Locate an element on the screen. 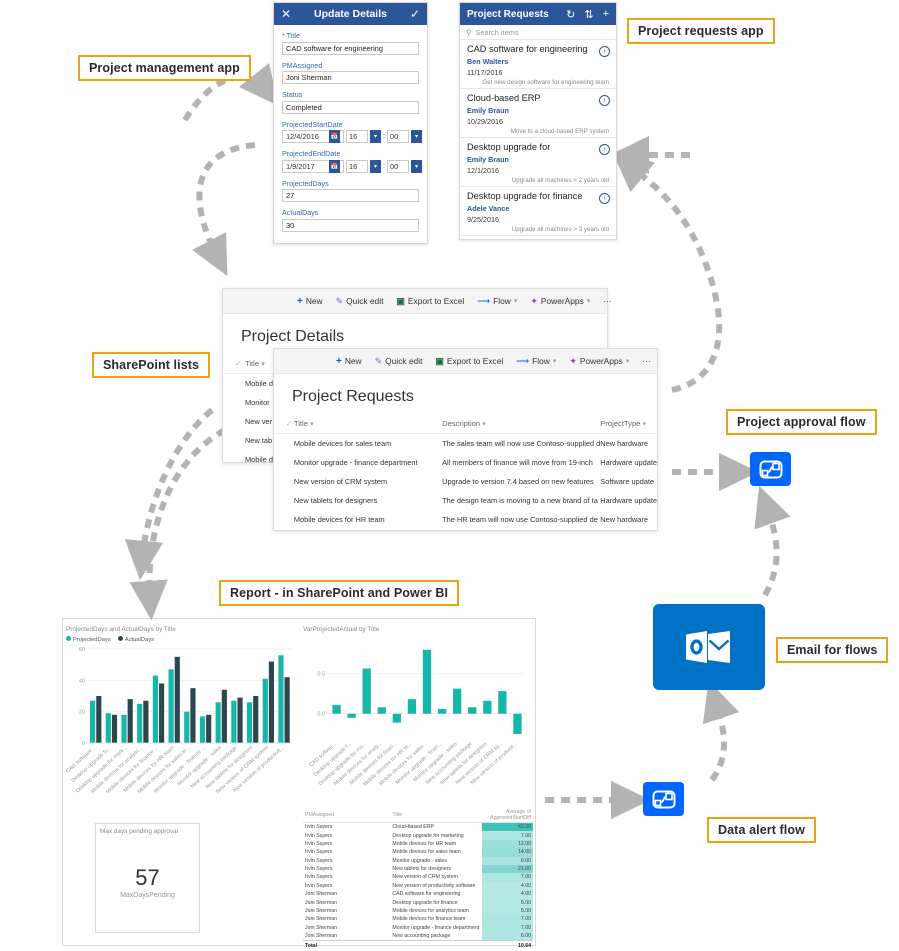  search-icon: ⚲ is located at coordinates (469, 32).